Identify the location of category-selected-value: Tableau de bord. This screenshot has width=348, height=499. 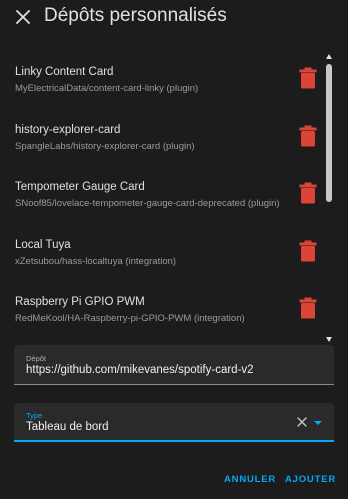
(67, 427).